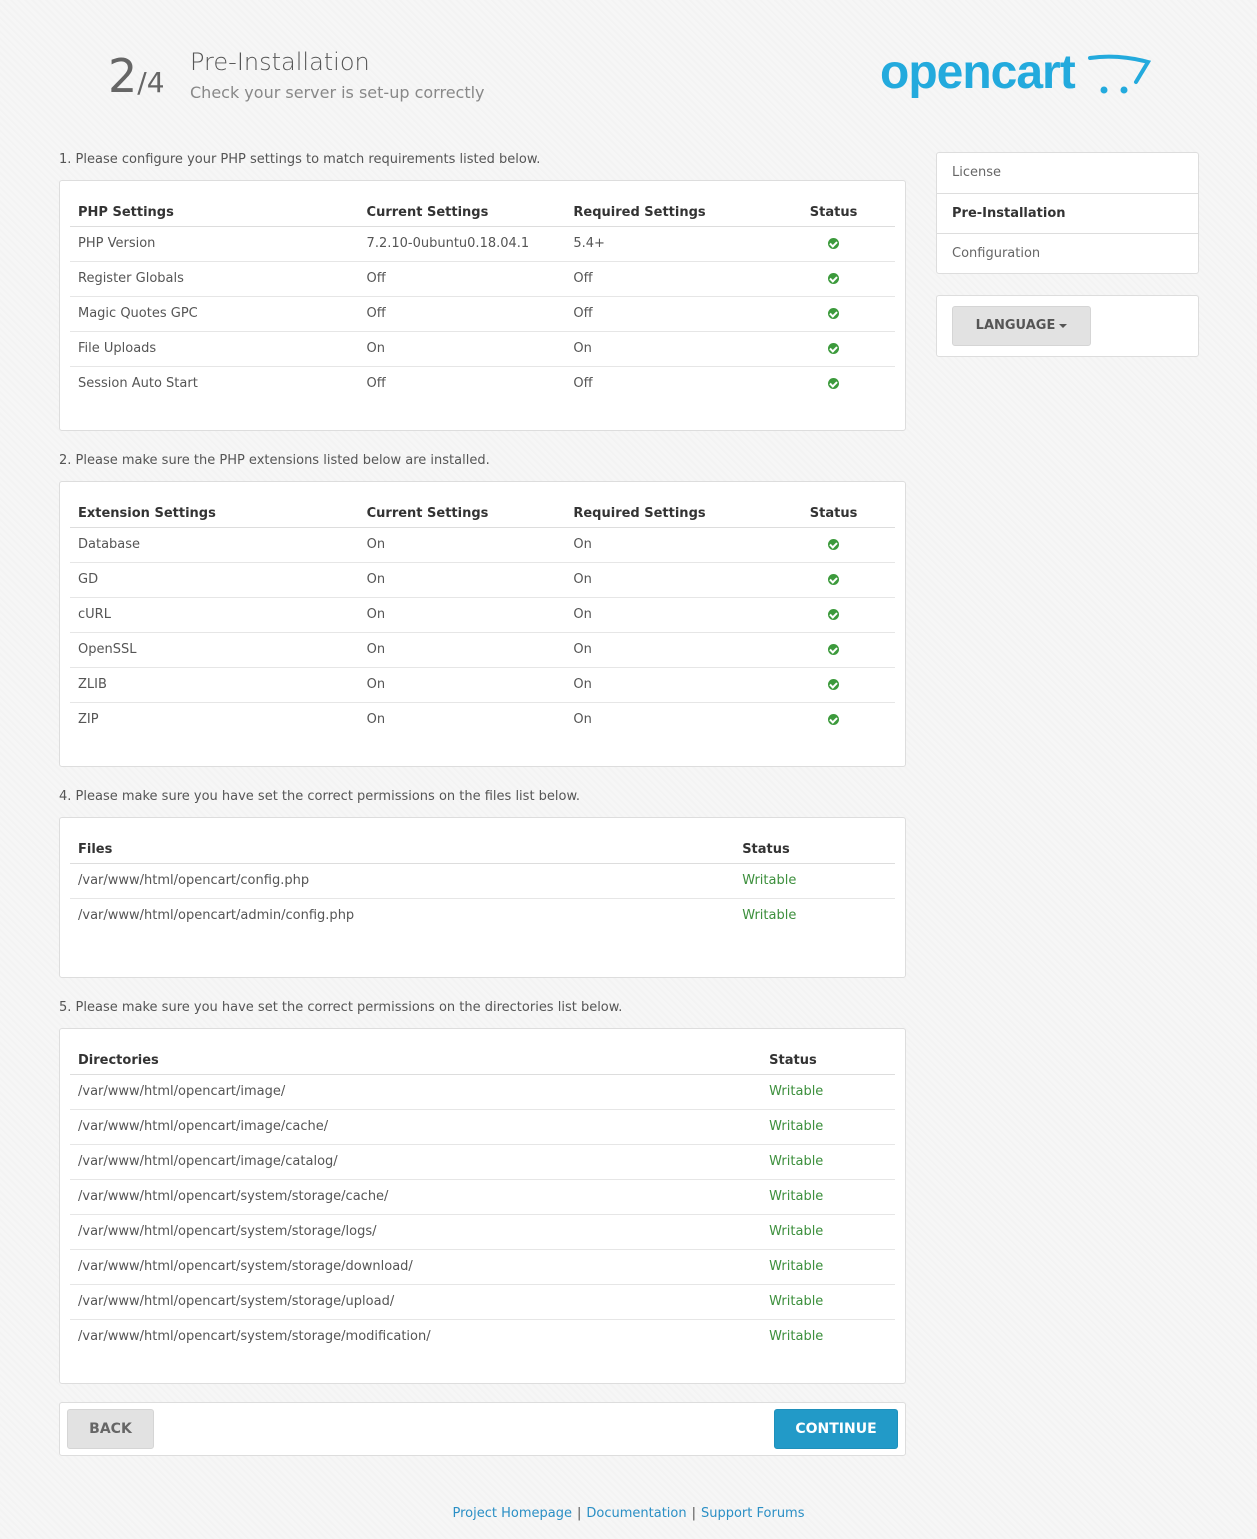 The height and width of the screenshot is (1539, 1257). I want to click on table-row: Register Globals Off Off, so click(482, 278).